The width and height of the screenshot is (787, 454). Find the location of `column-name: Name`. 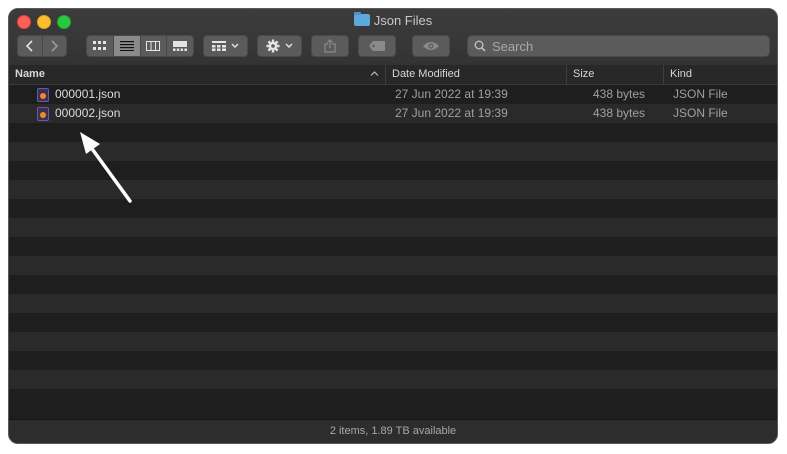

column-name: Name is located at coordinates (197, 74).